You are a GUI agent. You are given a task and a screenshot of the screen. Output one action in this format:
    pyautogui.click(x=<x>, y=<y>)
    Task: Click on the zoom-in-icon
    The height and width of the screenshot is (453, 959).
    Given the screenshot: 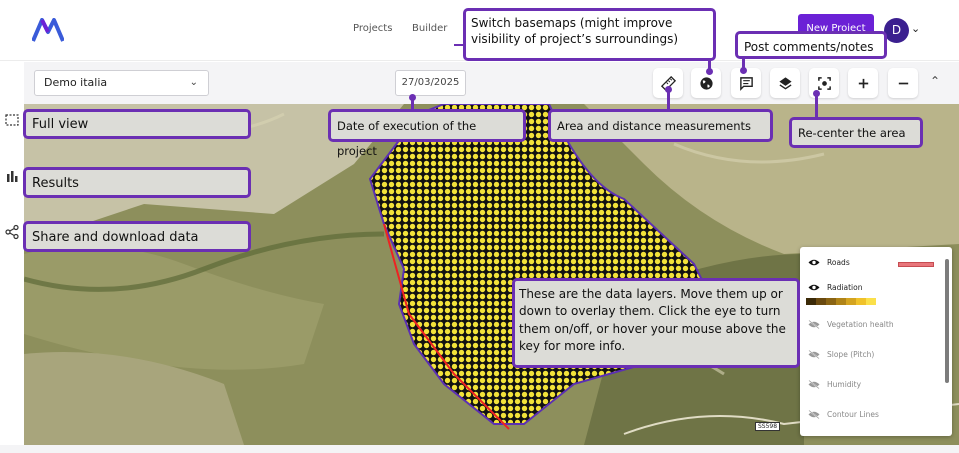 What is the action you would take?
    pyautogui.click(x=863, y=83)
    